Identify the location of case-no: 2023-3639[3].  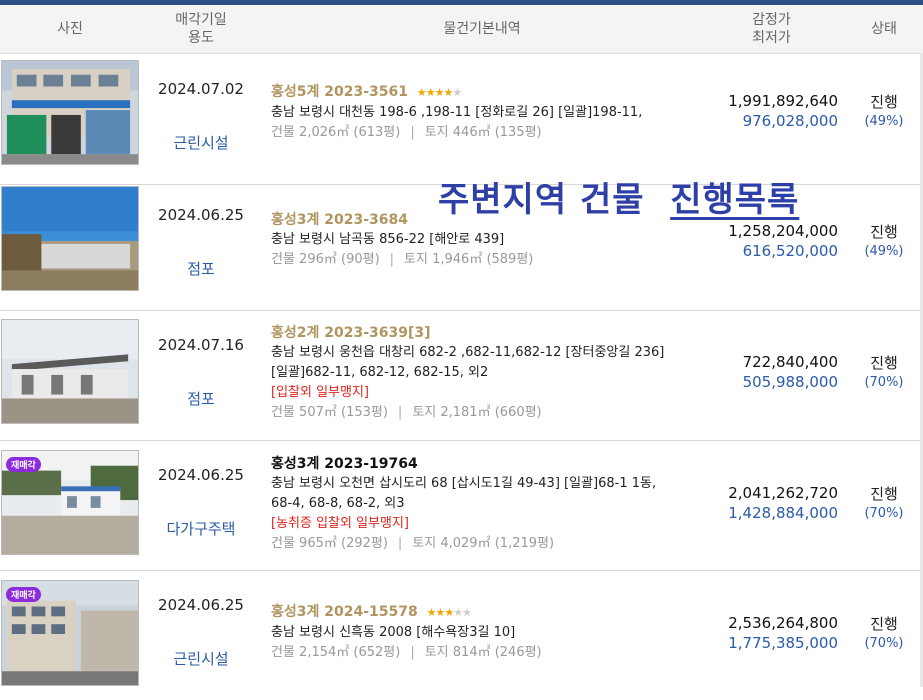
(377, 333).